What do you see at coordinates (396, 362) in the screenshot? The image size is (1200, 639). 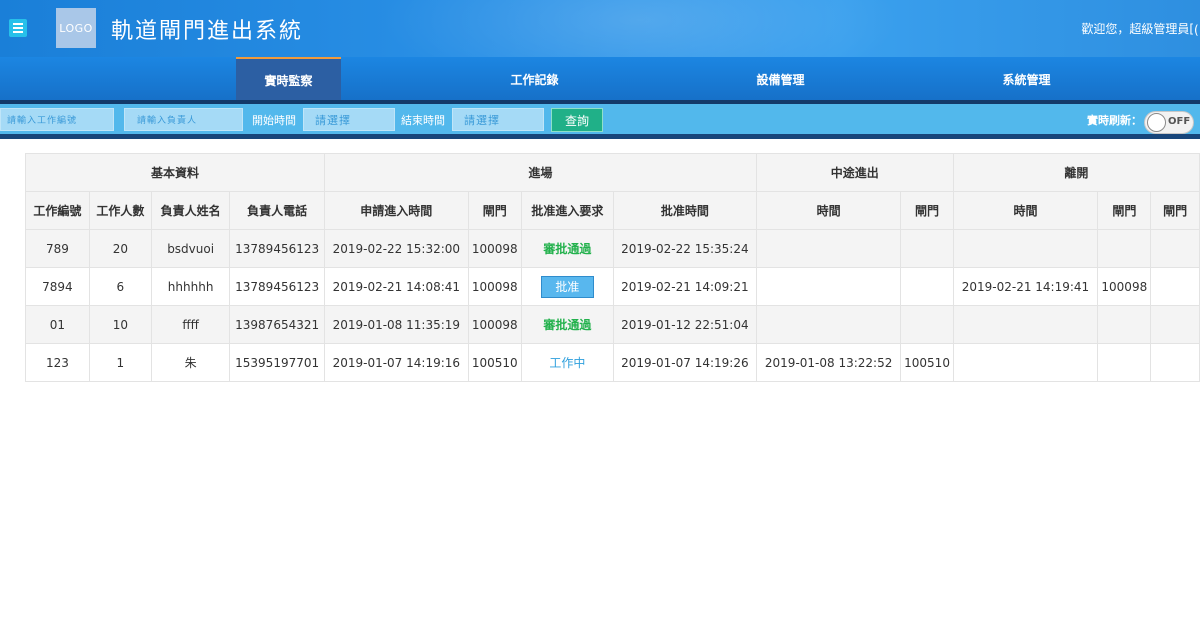 I see `cell-apply-time: 2019-01-07 14:19:16` at bounding box center [396, 362].